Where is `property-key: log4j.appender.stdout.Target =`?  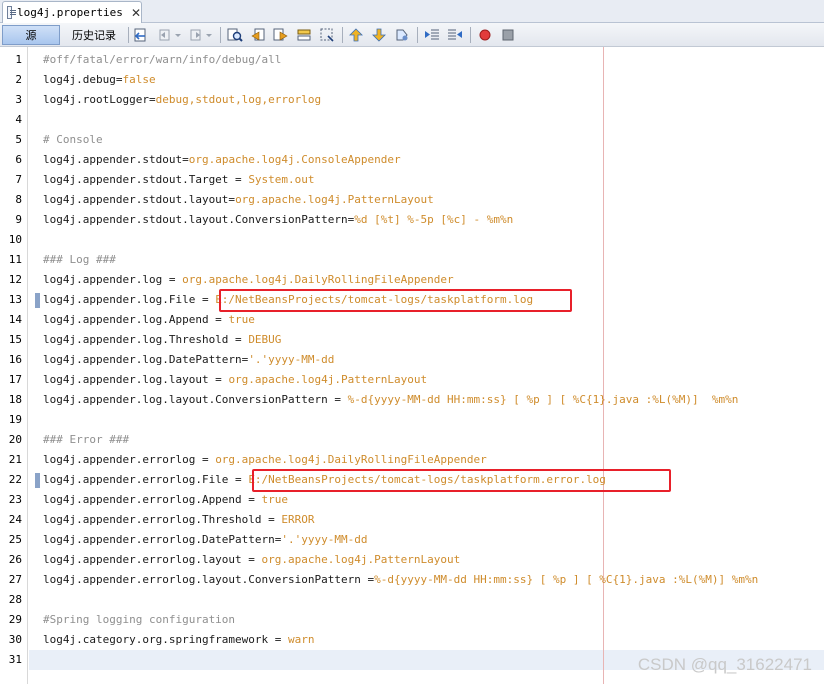 property-key: log4j.appender.stdout.Target = is located at coordinates (146, 179).